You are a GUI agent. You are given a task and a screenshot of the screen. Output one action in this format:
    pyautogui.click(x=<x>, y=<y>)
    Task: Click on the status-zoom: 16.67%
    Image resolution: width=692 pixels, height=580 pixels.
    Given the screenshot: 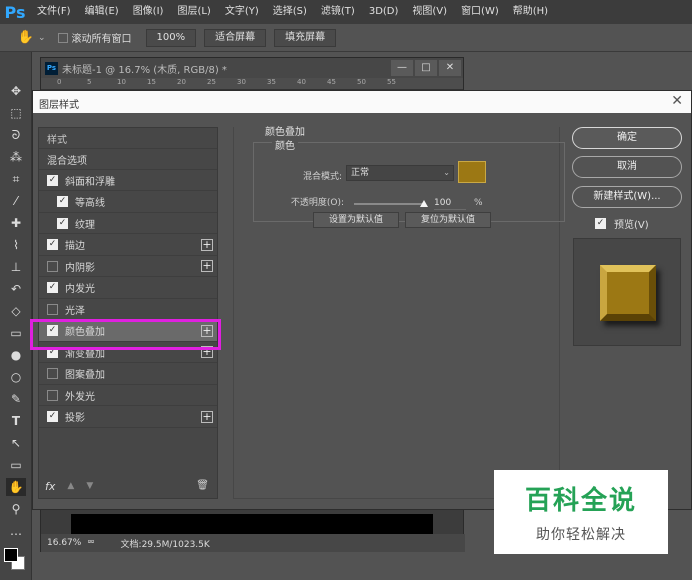 What is the action you would take?
    pyautogui.click(x=64, y=543)
    